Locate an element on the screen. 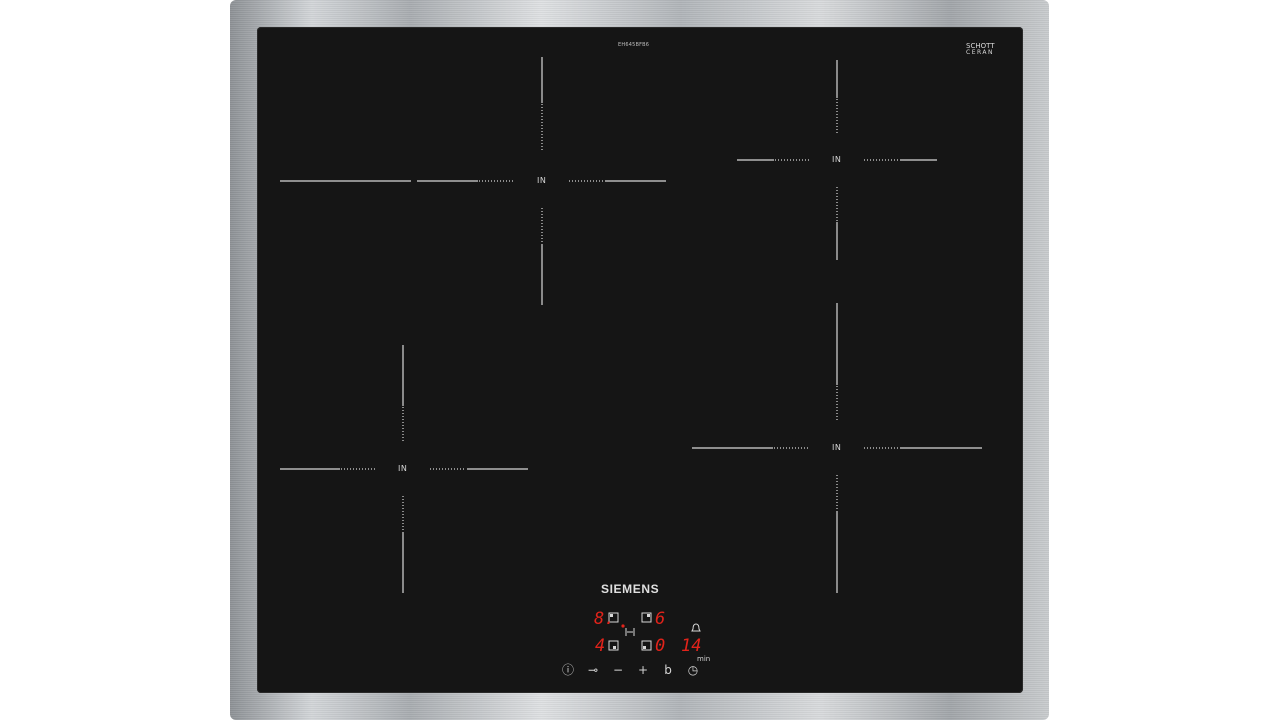 This screenshot has height=720, width=1280. bell-icon is located at coordinates (696, 627).